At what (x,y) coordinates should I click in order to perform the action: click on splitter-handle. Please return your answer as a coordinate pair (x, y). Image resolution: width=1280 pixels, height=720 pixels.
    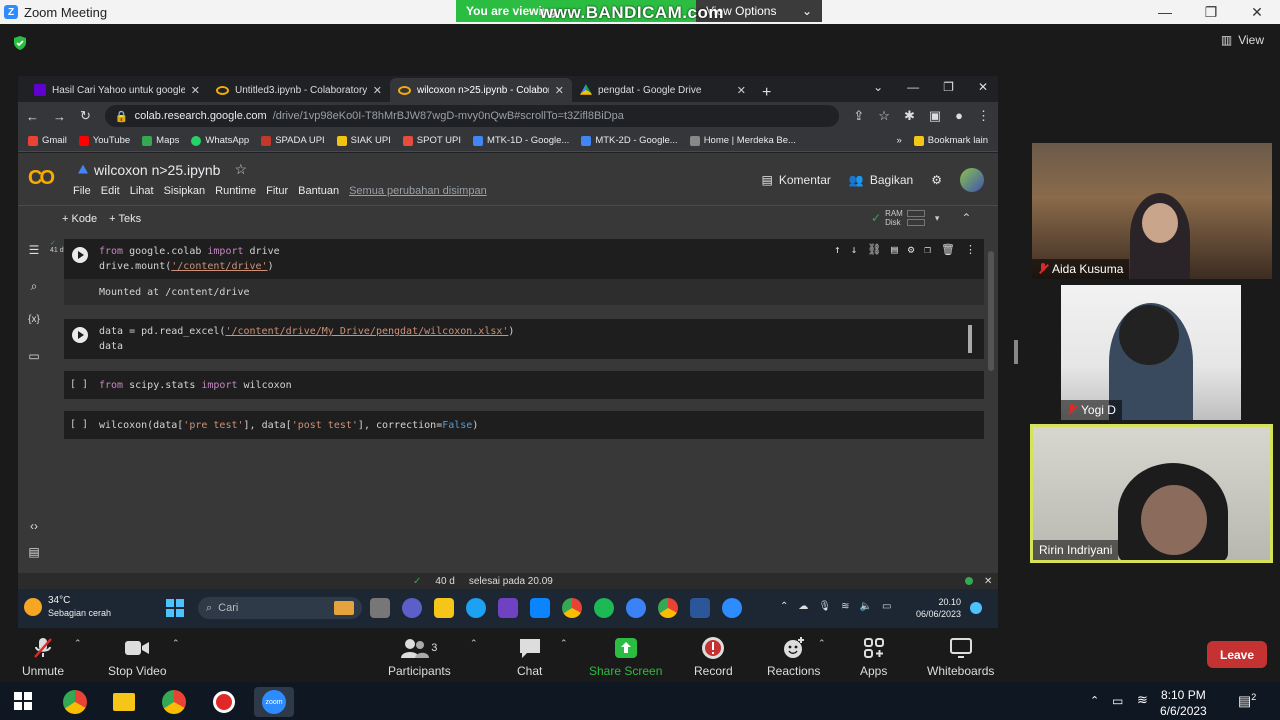
    Looking at the image, I should click on (1016, 352).